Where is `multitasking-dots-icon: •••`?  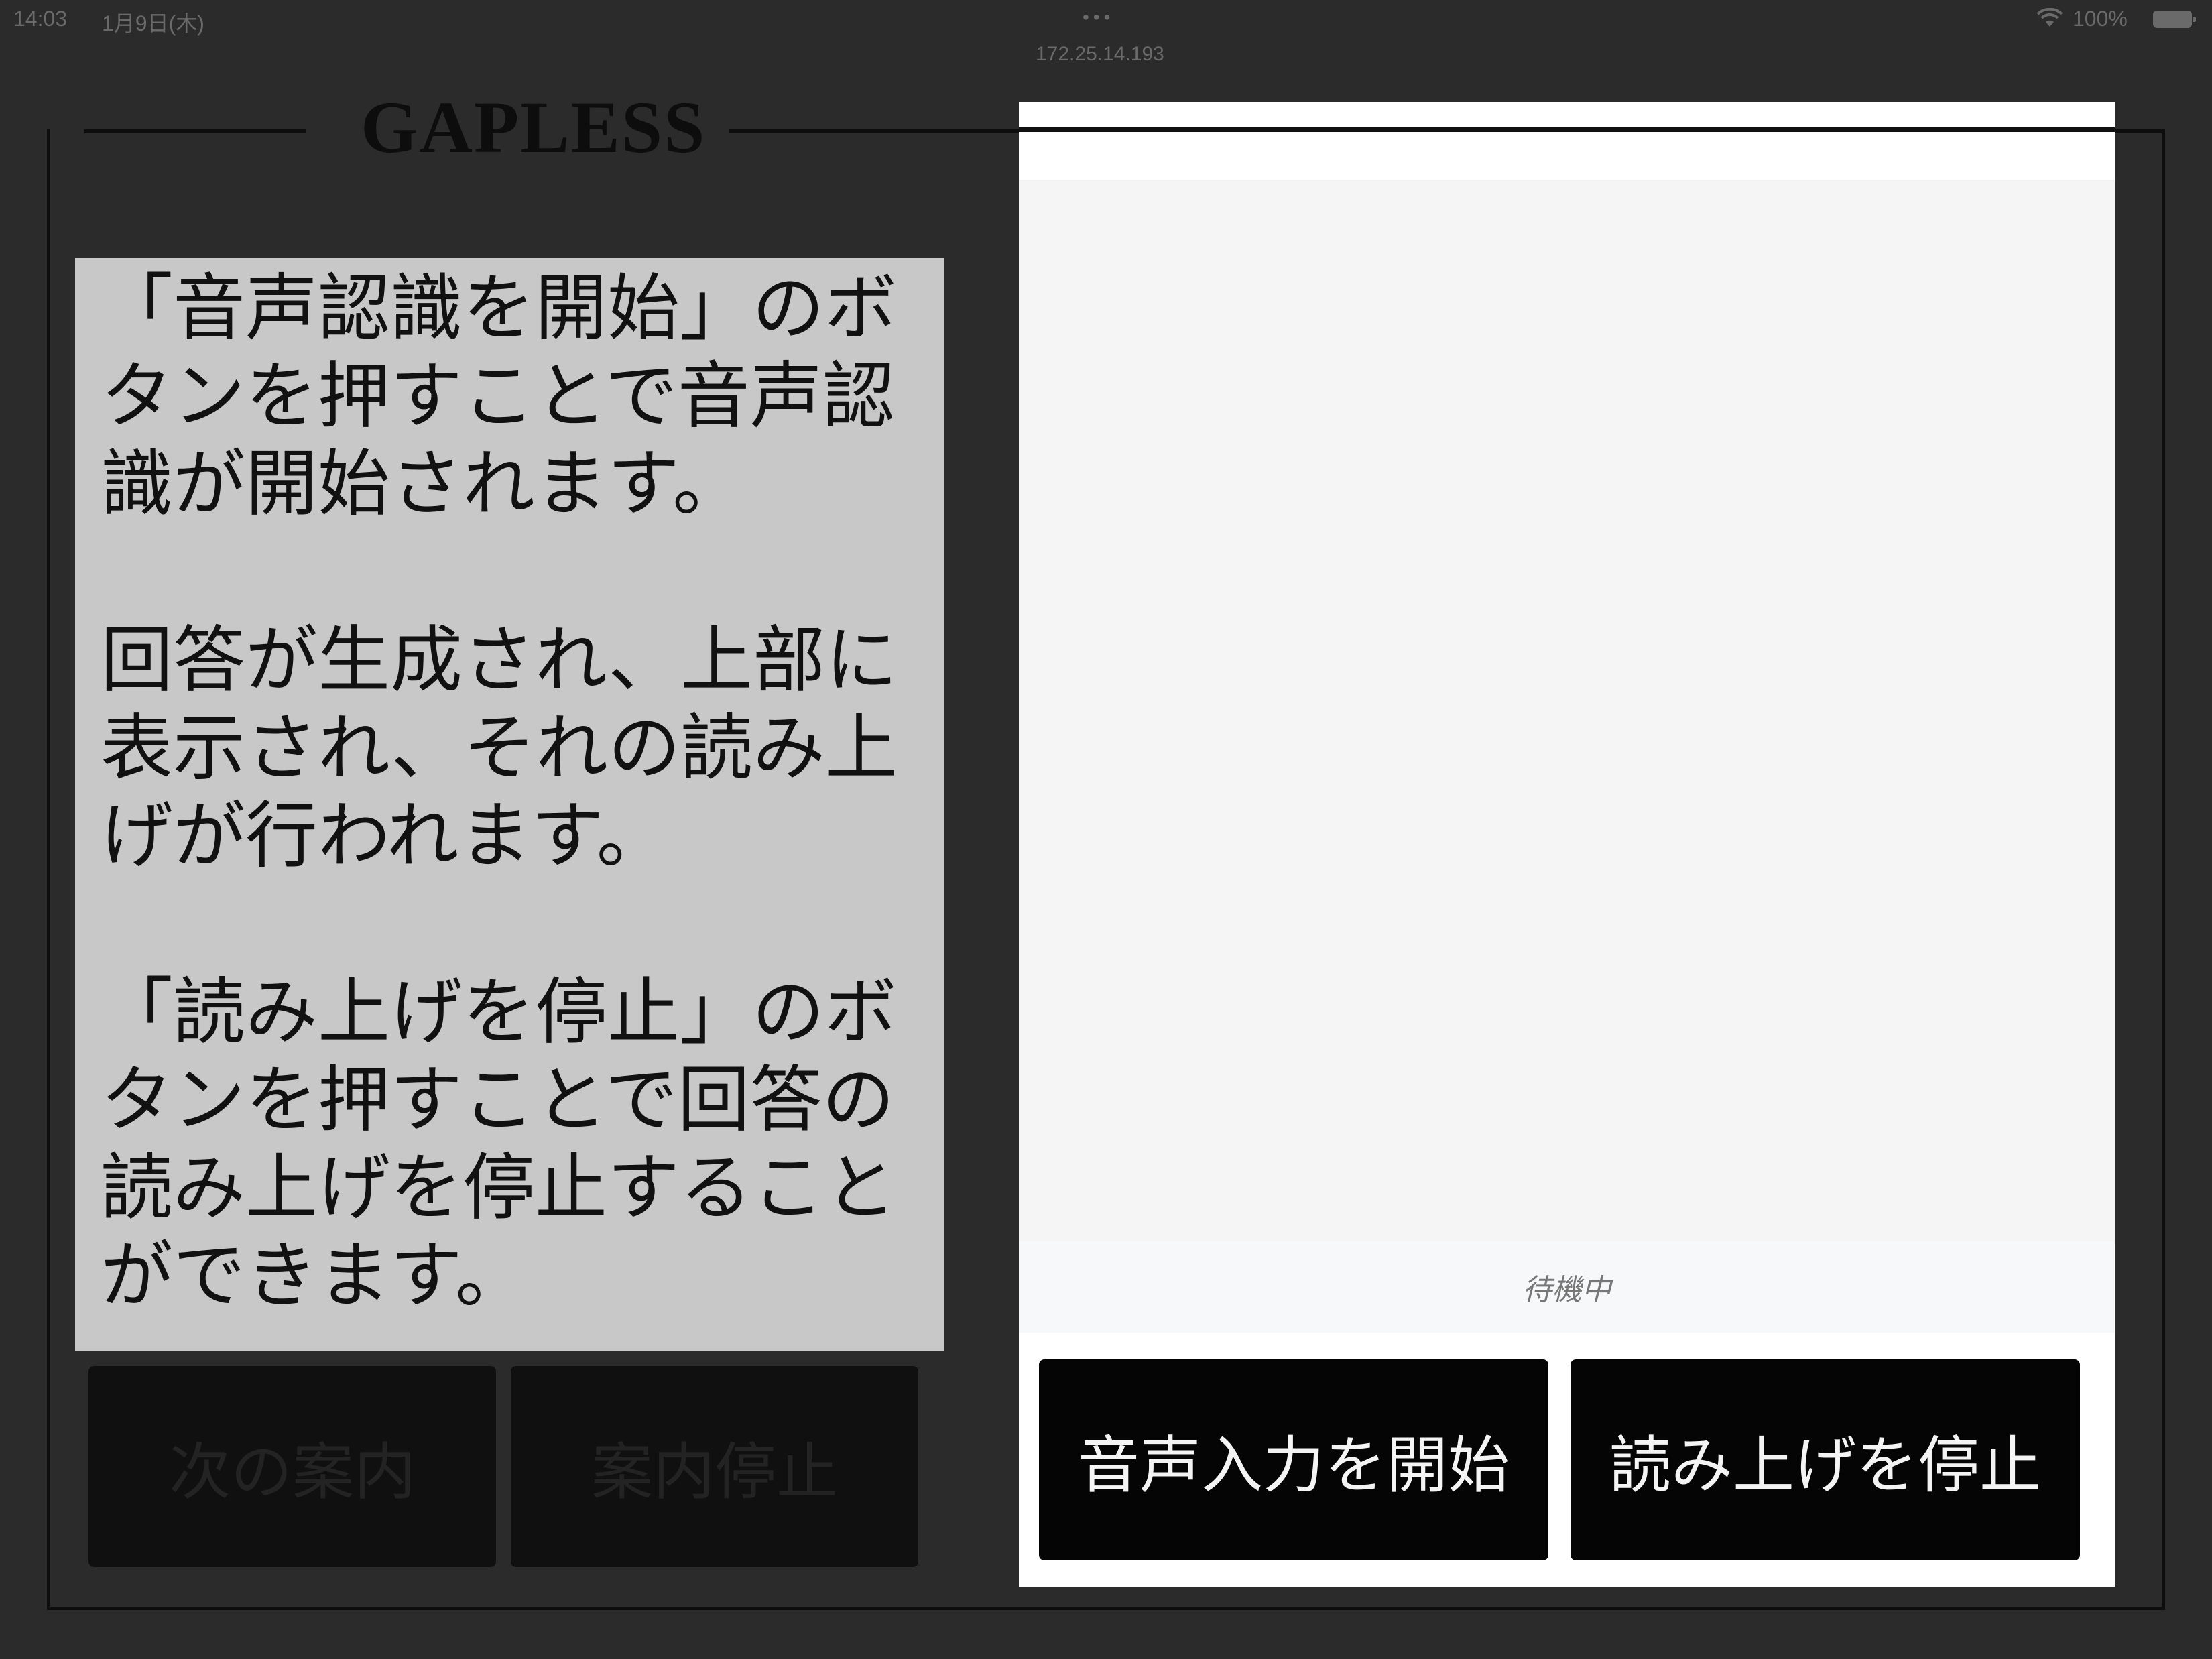
multitasking-dots-icon: ••• is located at coordinates (1098, 17).